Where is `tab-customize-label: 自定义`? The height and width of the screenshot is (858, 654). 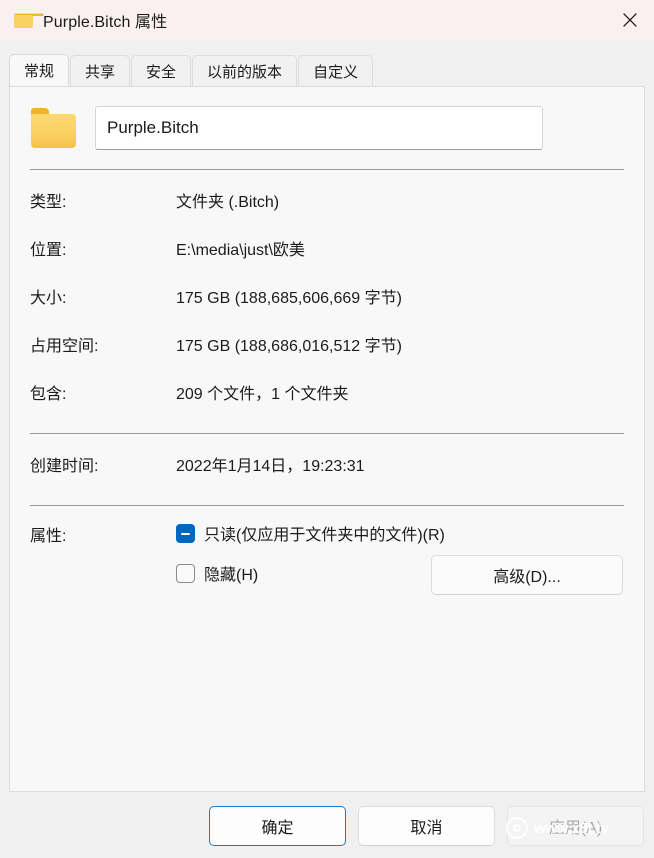 tab-customize-label: 自定义 is located at coordinates (336, 72).